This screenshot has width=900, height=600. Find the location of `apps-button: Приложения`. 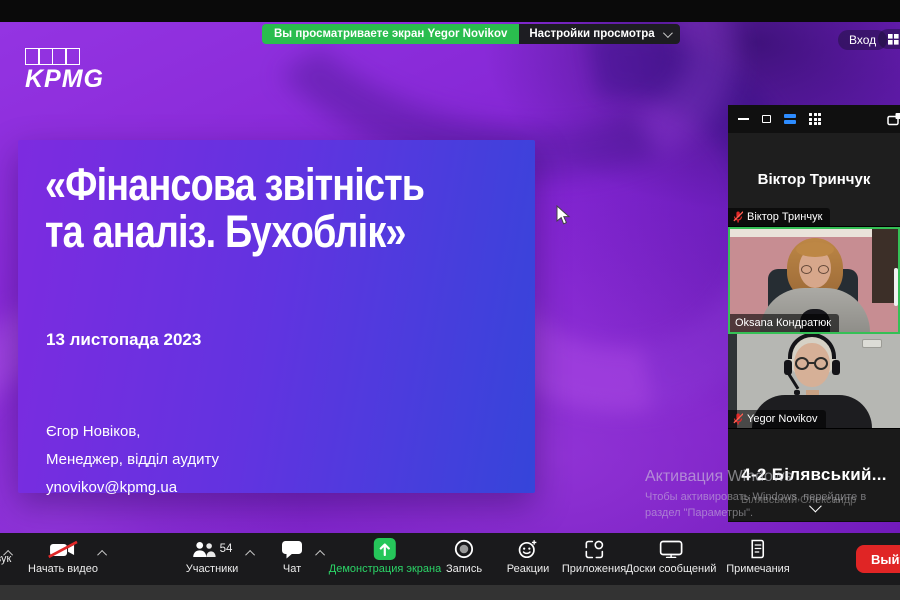

apps-button: Приложения is located at coordinates (594, 556).